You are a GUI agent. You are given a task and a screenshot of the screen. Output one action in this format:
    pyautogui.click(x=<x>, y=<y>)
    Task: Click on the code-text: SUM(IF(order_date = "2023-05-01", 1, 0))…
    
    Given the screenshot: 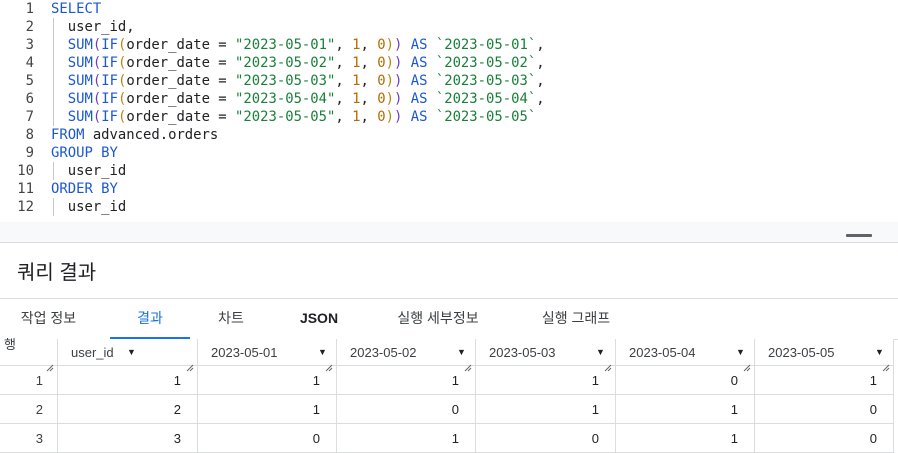 What is the action you would take?
    pyautogui.click(x=306, y=45)
    